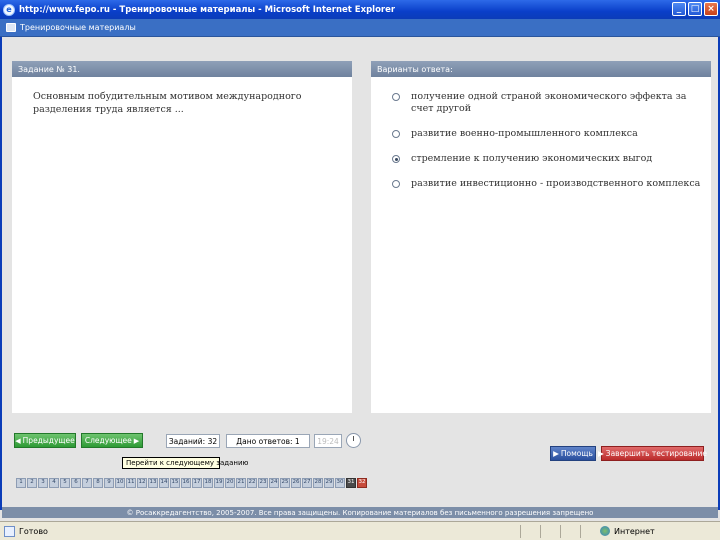 The width and height of the screenshot is (720, 540). What do you see at coordinates (268, 441) in the screenshot?
I see `answered-count: Дано ответов: 1` at bounding box center [268, 441].